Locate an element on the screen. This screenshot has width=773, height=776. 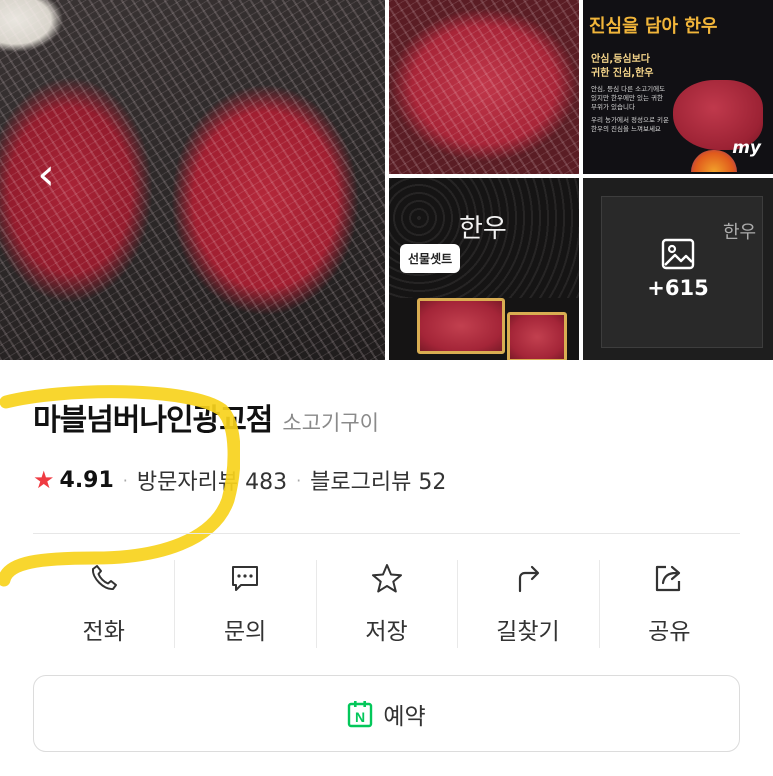
poster-text-2: 우리 농가에서 정성으로 키운 한우의 진심을 느껴보세요 is located at coordinates (630, 124).